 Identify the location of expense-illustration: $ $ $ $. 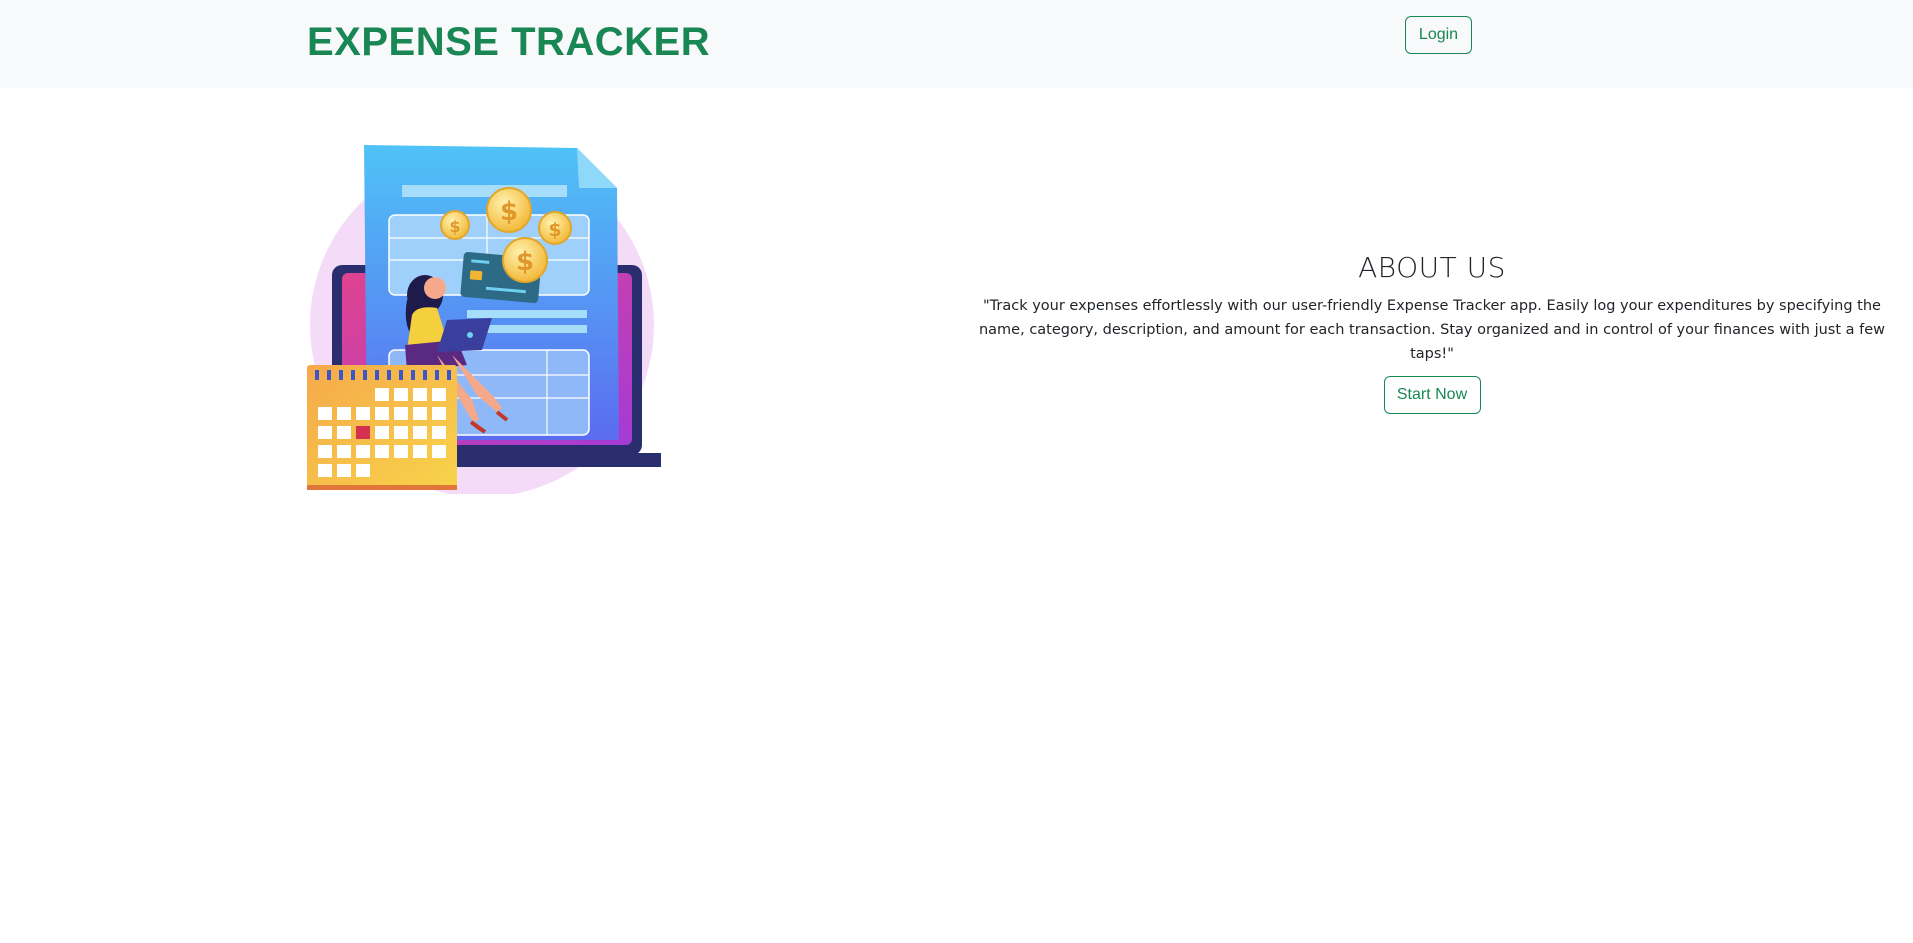
(486, 318).